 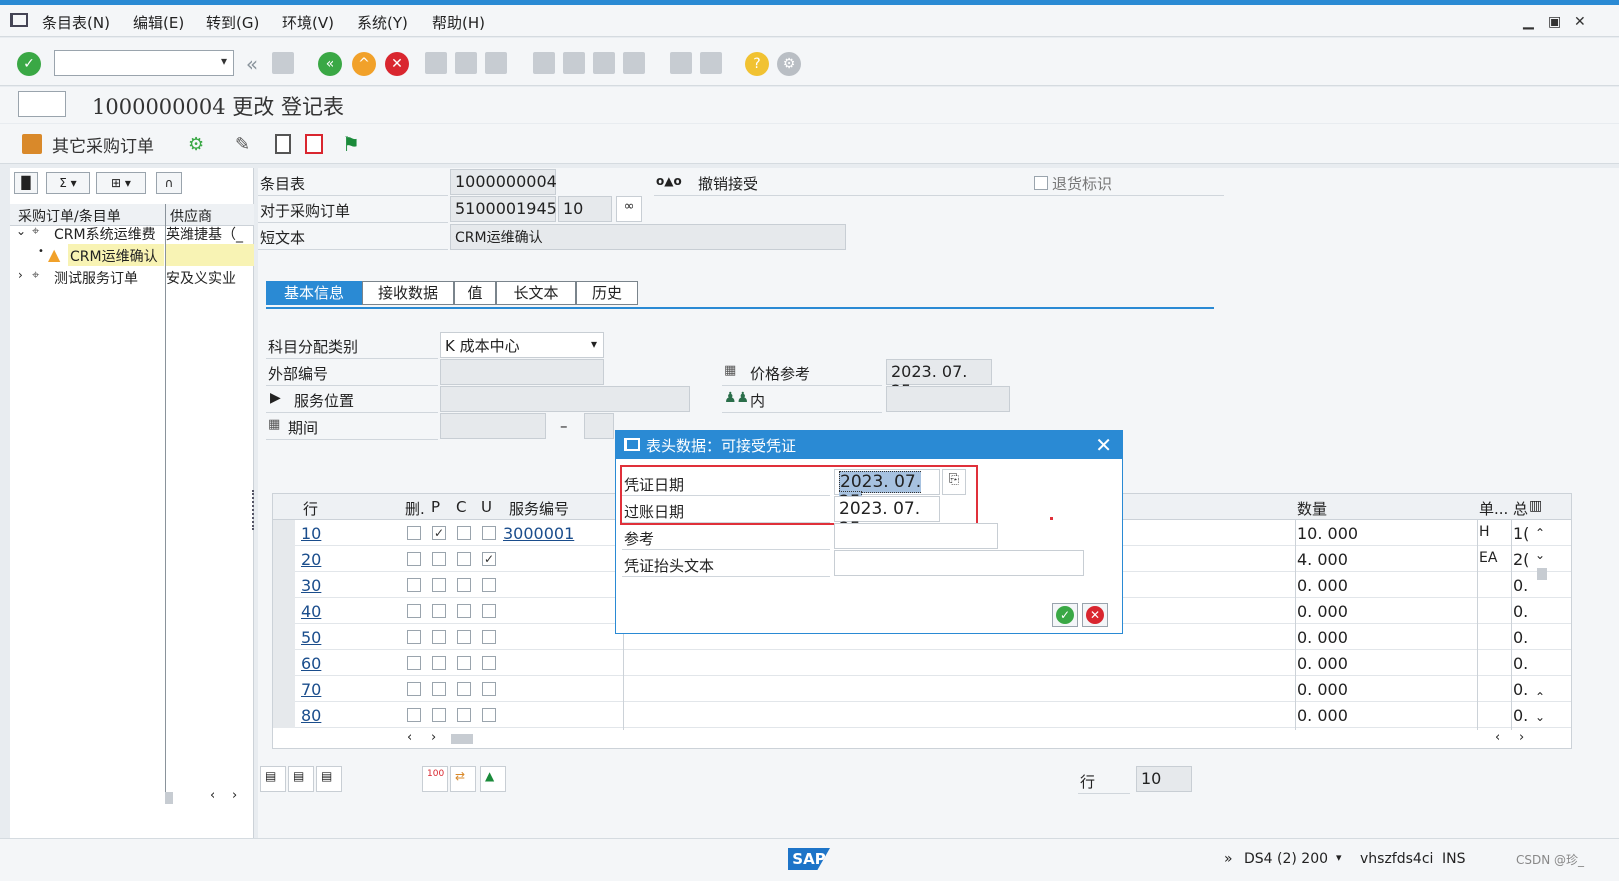 I want to click on service-number: 3000001, so click(x=538, y=533).